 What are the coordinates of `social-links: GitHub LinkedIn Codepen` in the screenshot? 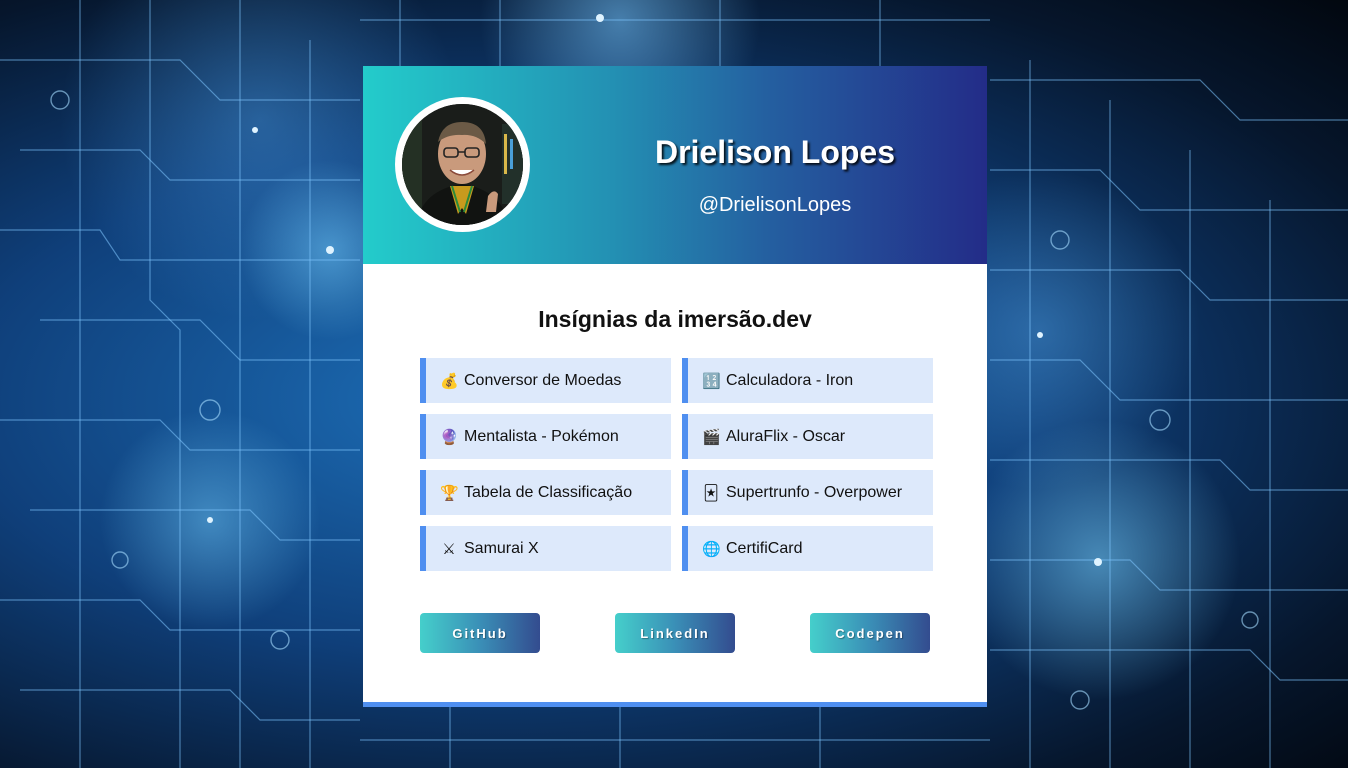 It's located at (675, 633).